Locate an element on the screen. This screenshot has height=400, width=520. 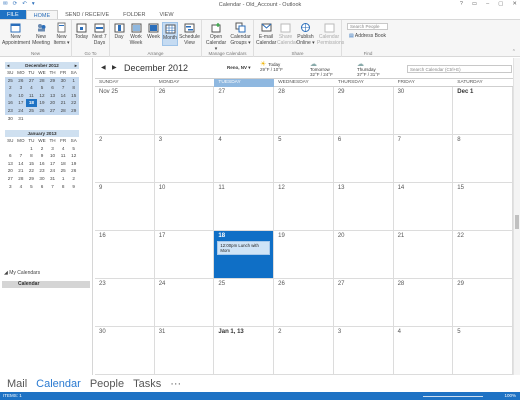
mini-calendar-day: 18 is located at coordinates (31, 103).